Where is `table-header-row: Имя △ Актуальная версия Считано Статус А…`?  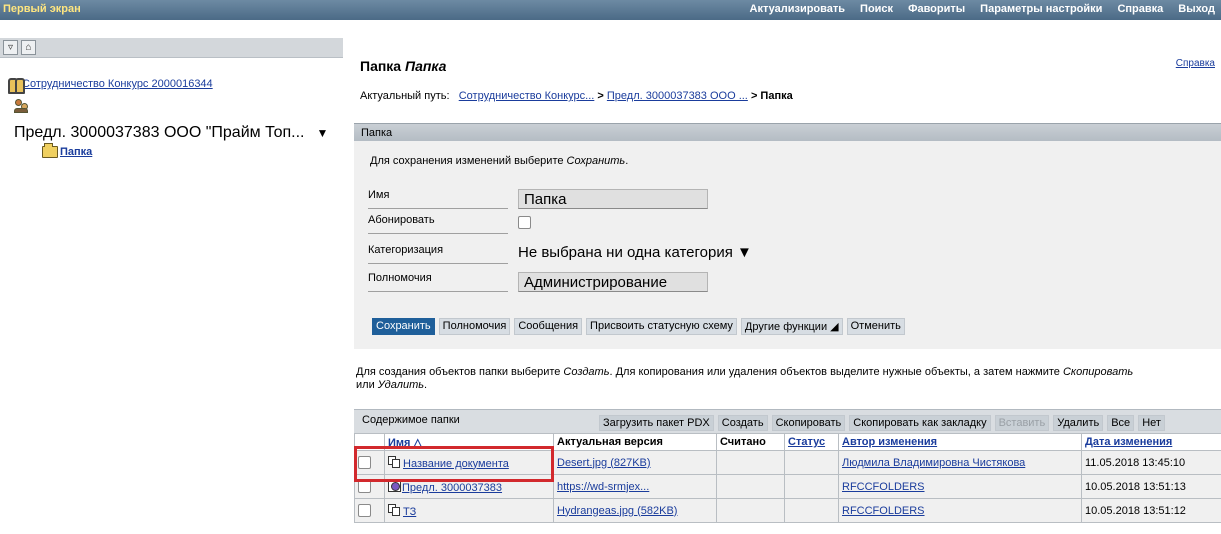
table-header-row: Имя △ Актуальная версия Считано Статус А… is located at coordinates (787, 442).